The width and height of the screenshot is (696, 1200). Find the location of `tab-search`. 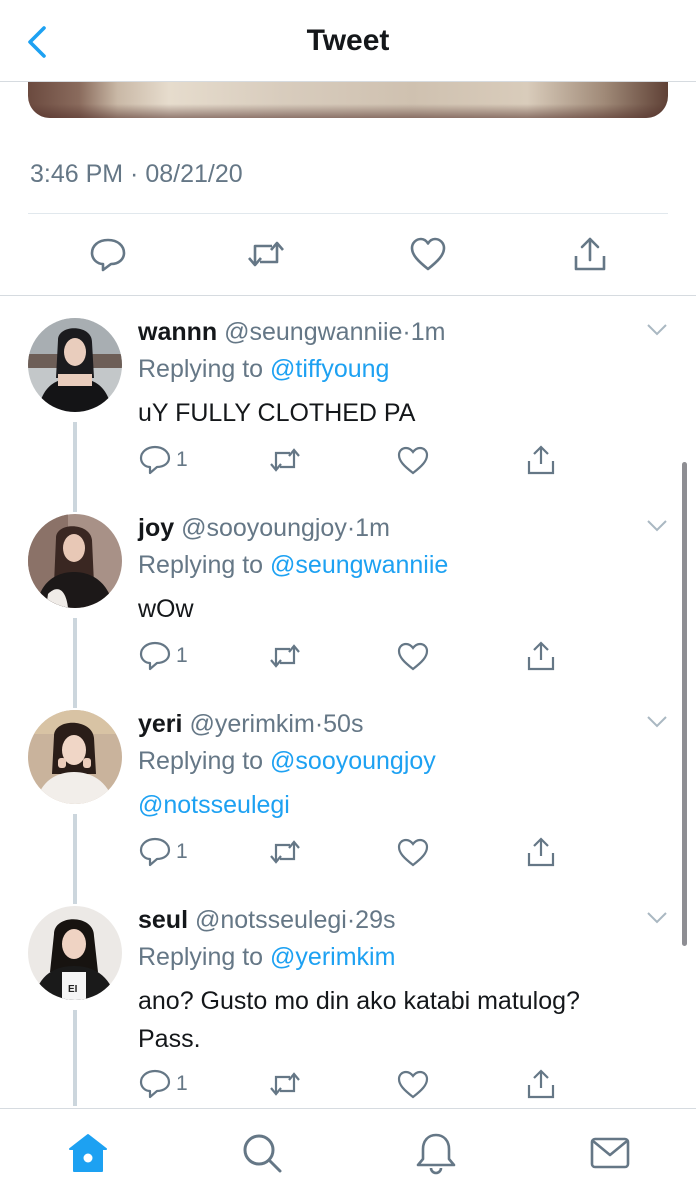

tab-search is located at coordinates (262, 1153).